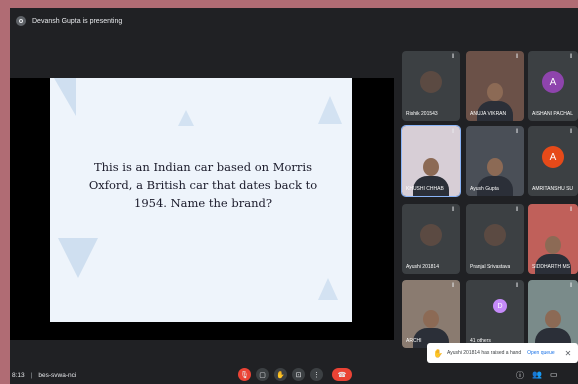 This screenshot has height=384, width=578. I want to click on participant-name: AMRITANSHU SU, so click(553, 189).